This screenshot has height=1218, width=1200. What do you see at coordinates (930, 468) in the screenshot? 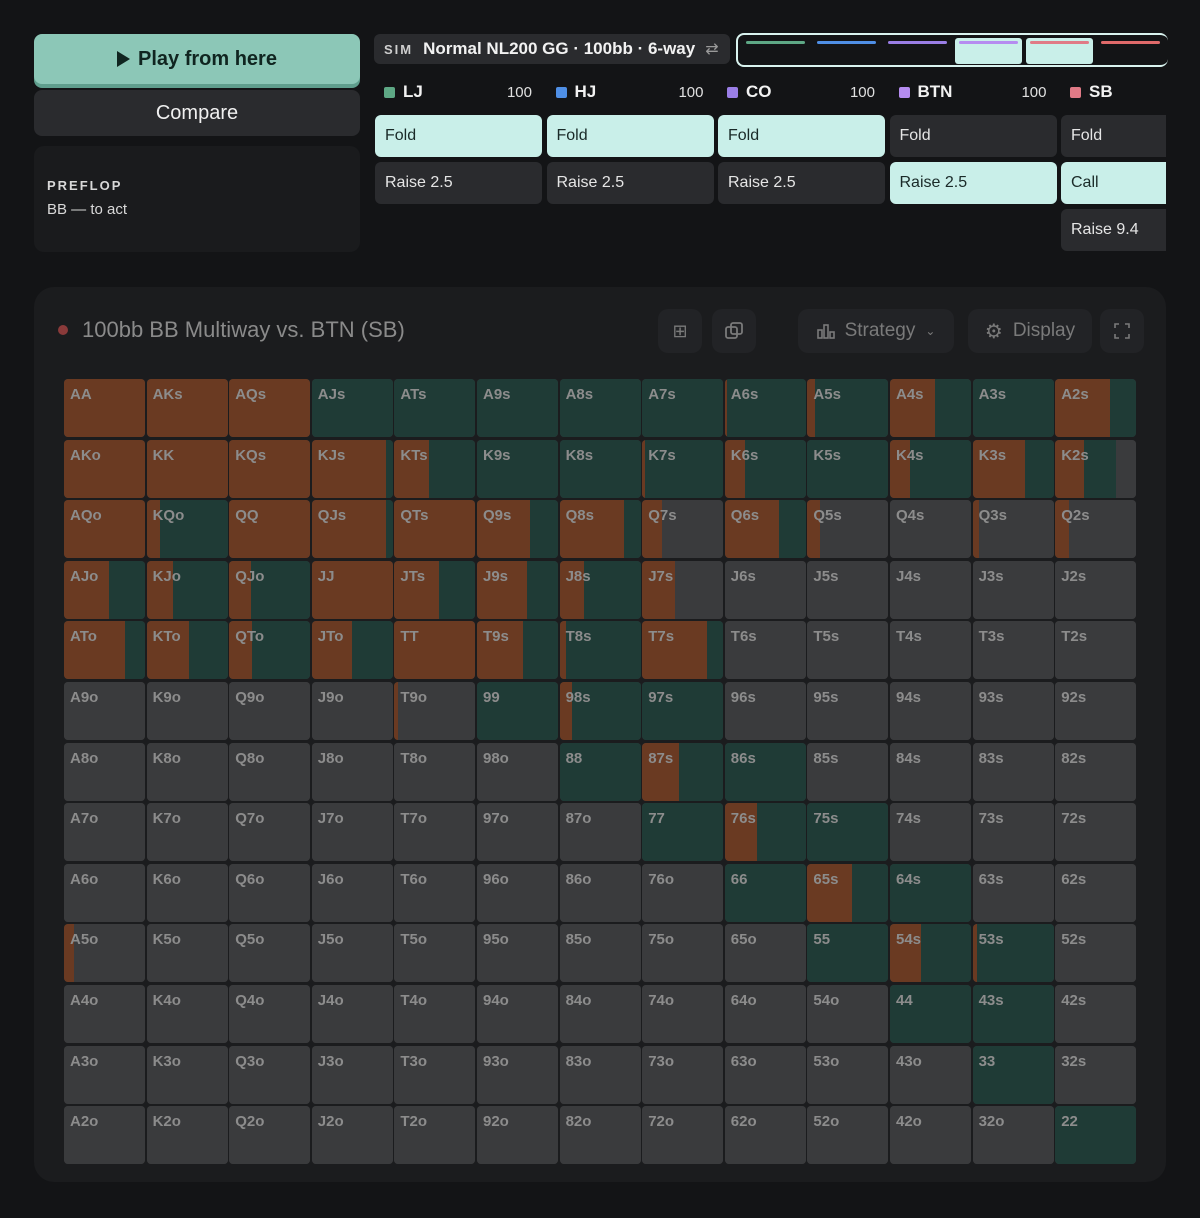
I see `hand-cell: K4s` at bounding box center [930, 468].